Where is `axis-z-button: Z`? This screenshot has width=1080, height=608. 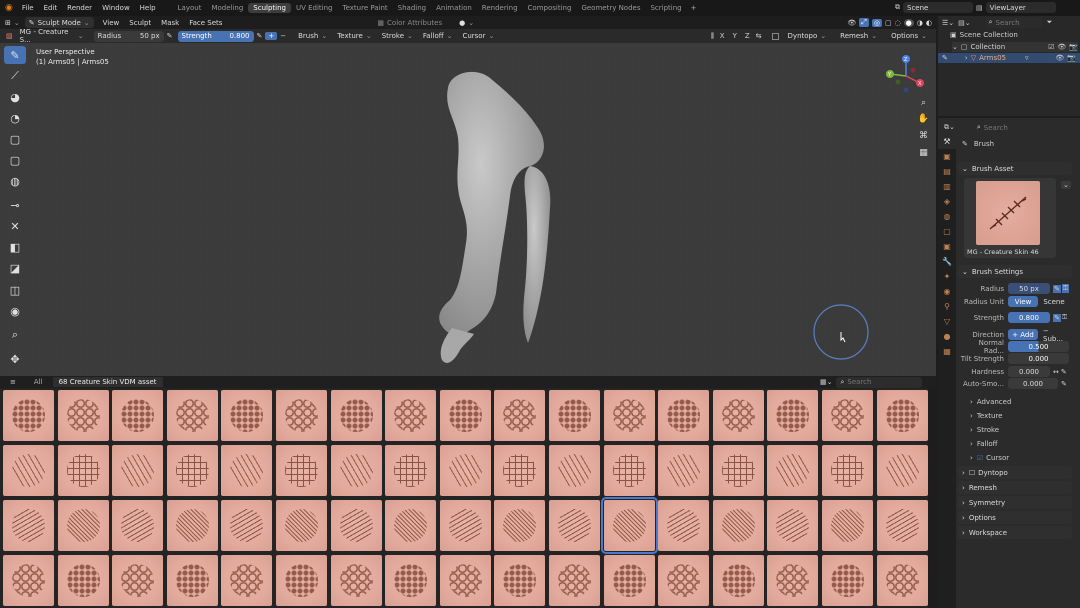
axis-z-button: Z is located at coordinates (747, 36).